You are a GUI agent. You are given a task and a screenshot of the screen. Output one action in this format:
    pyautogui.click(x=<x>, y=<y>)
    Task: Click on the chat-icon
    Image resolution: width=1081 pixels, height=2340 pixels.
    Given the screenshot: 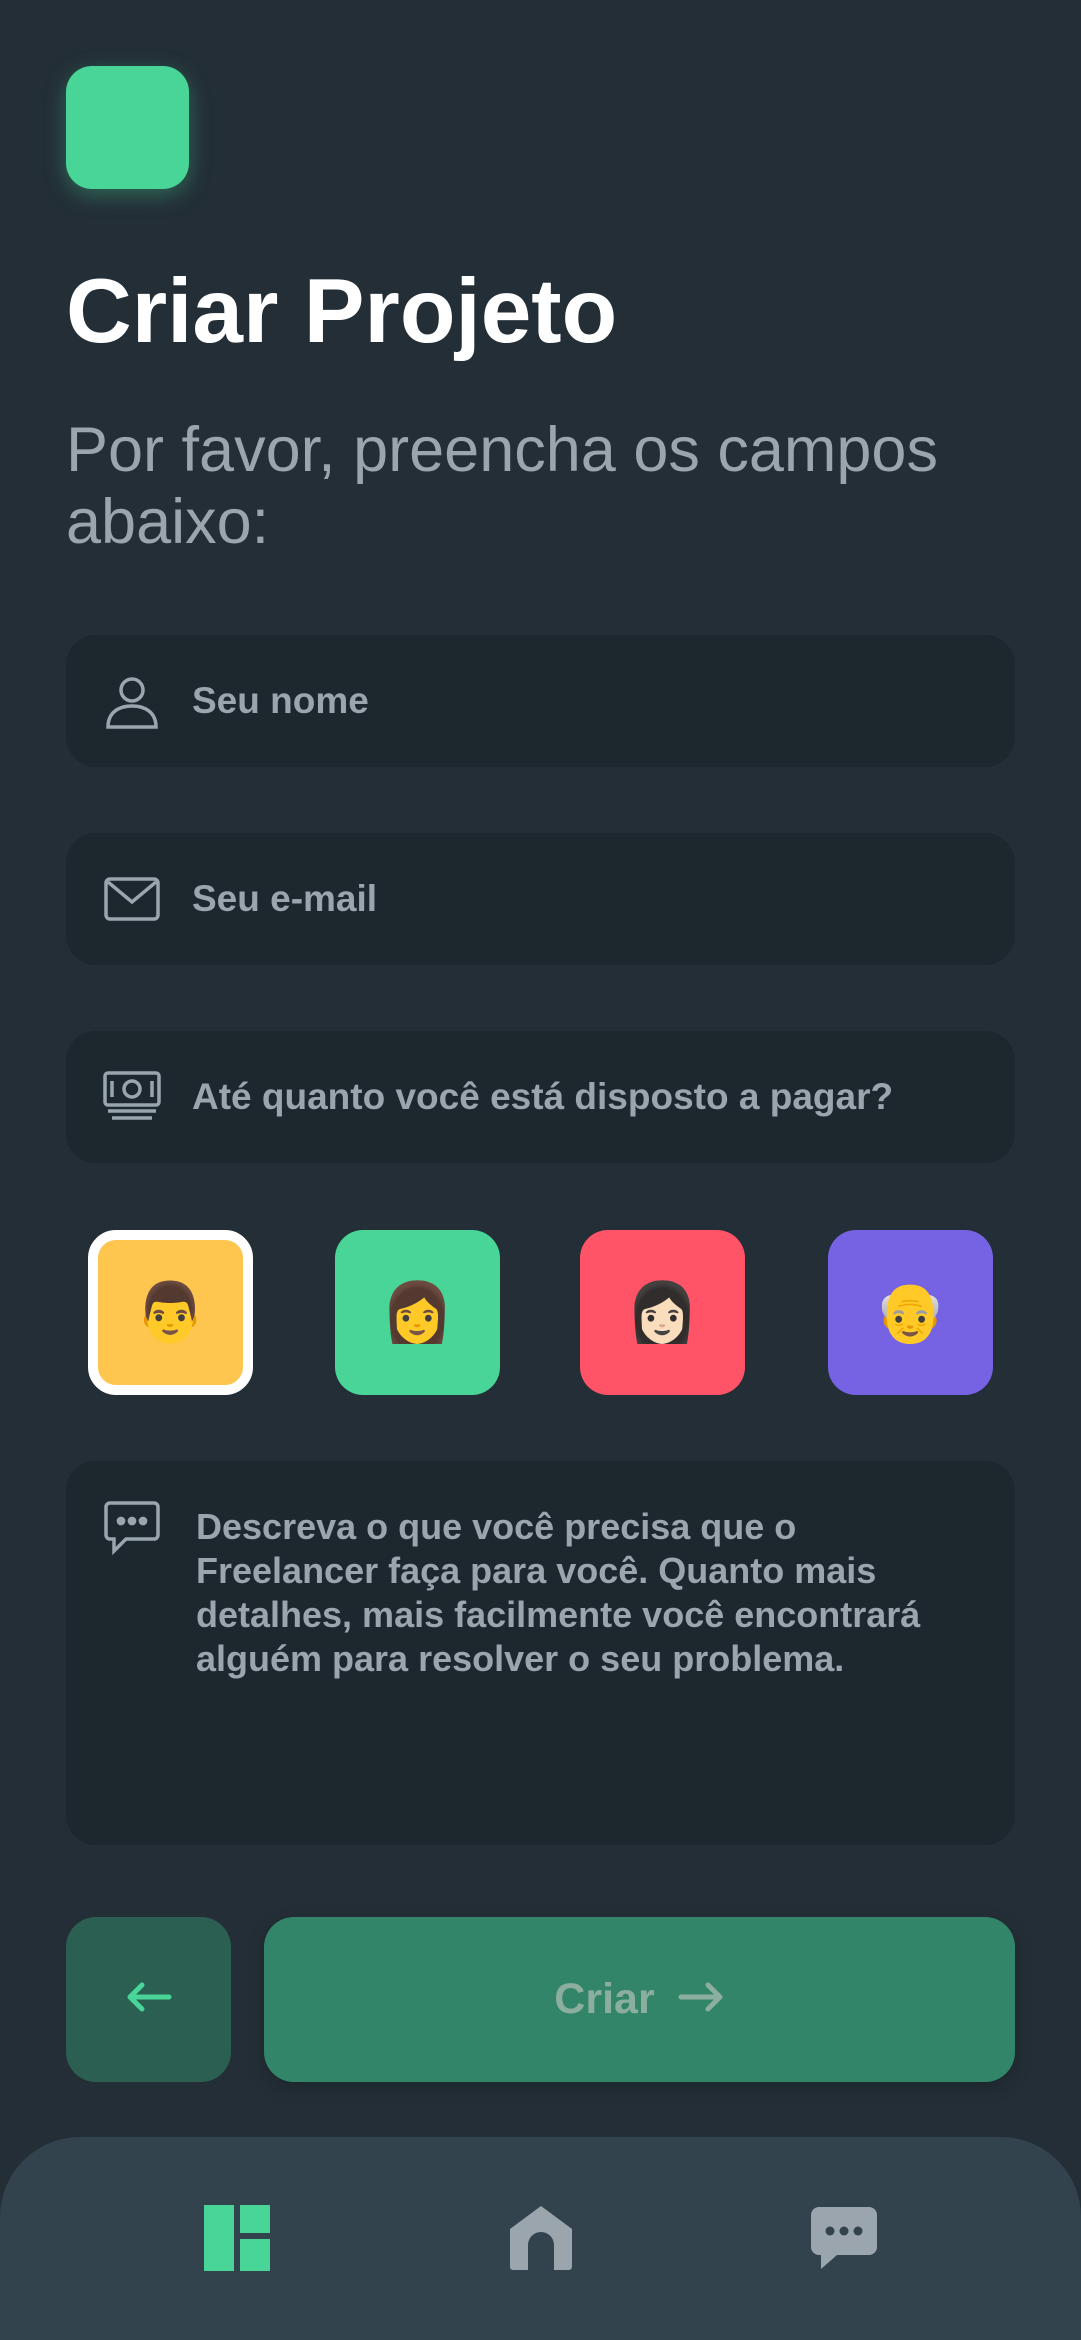 What is the action you would take?
    pyautogui.click(x=844, y=2238)
    